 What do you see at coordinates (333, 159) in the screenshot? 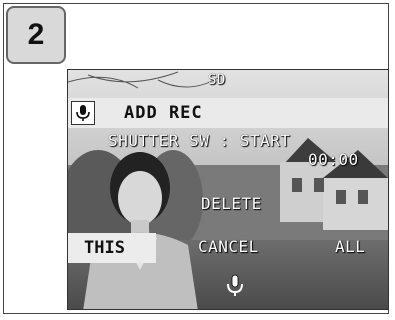
I see `recording-timer: 00:00` at bounding box center [333, 159].